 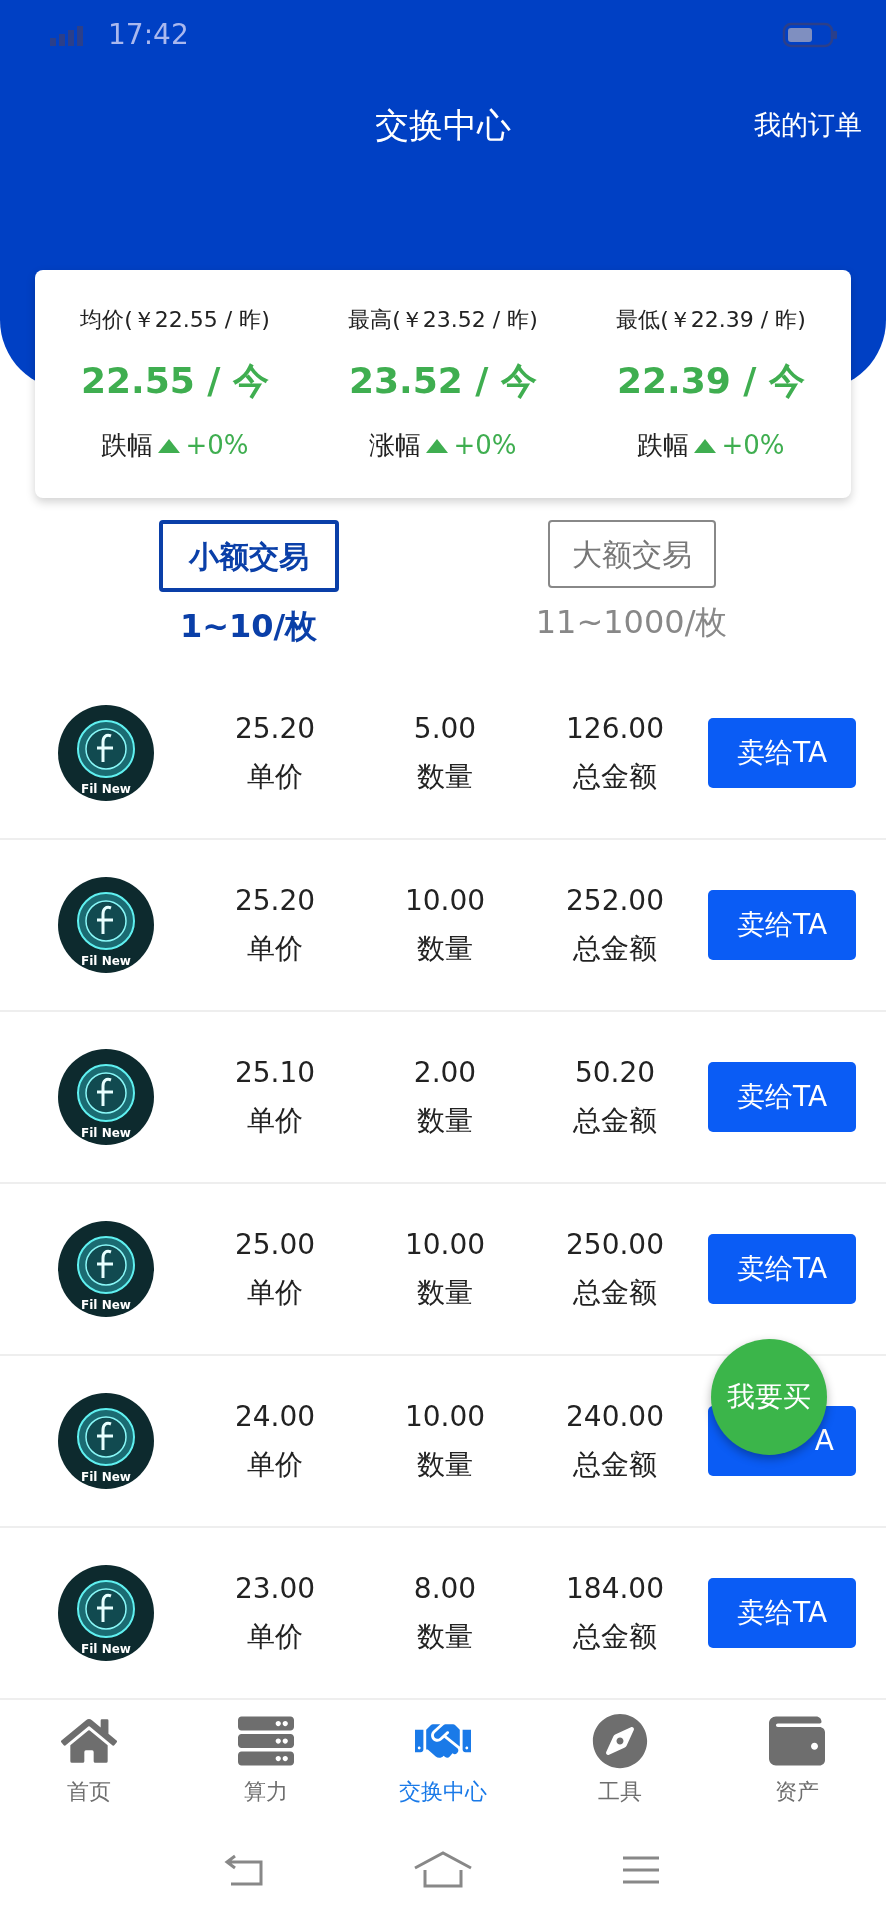 I want to click on order-number: 25.00, so click(x=275, y=1245).